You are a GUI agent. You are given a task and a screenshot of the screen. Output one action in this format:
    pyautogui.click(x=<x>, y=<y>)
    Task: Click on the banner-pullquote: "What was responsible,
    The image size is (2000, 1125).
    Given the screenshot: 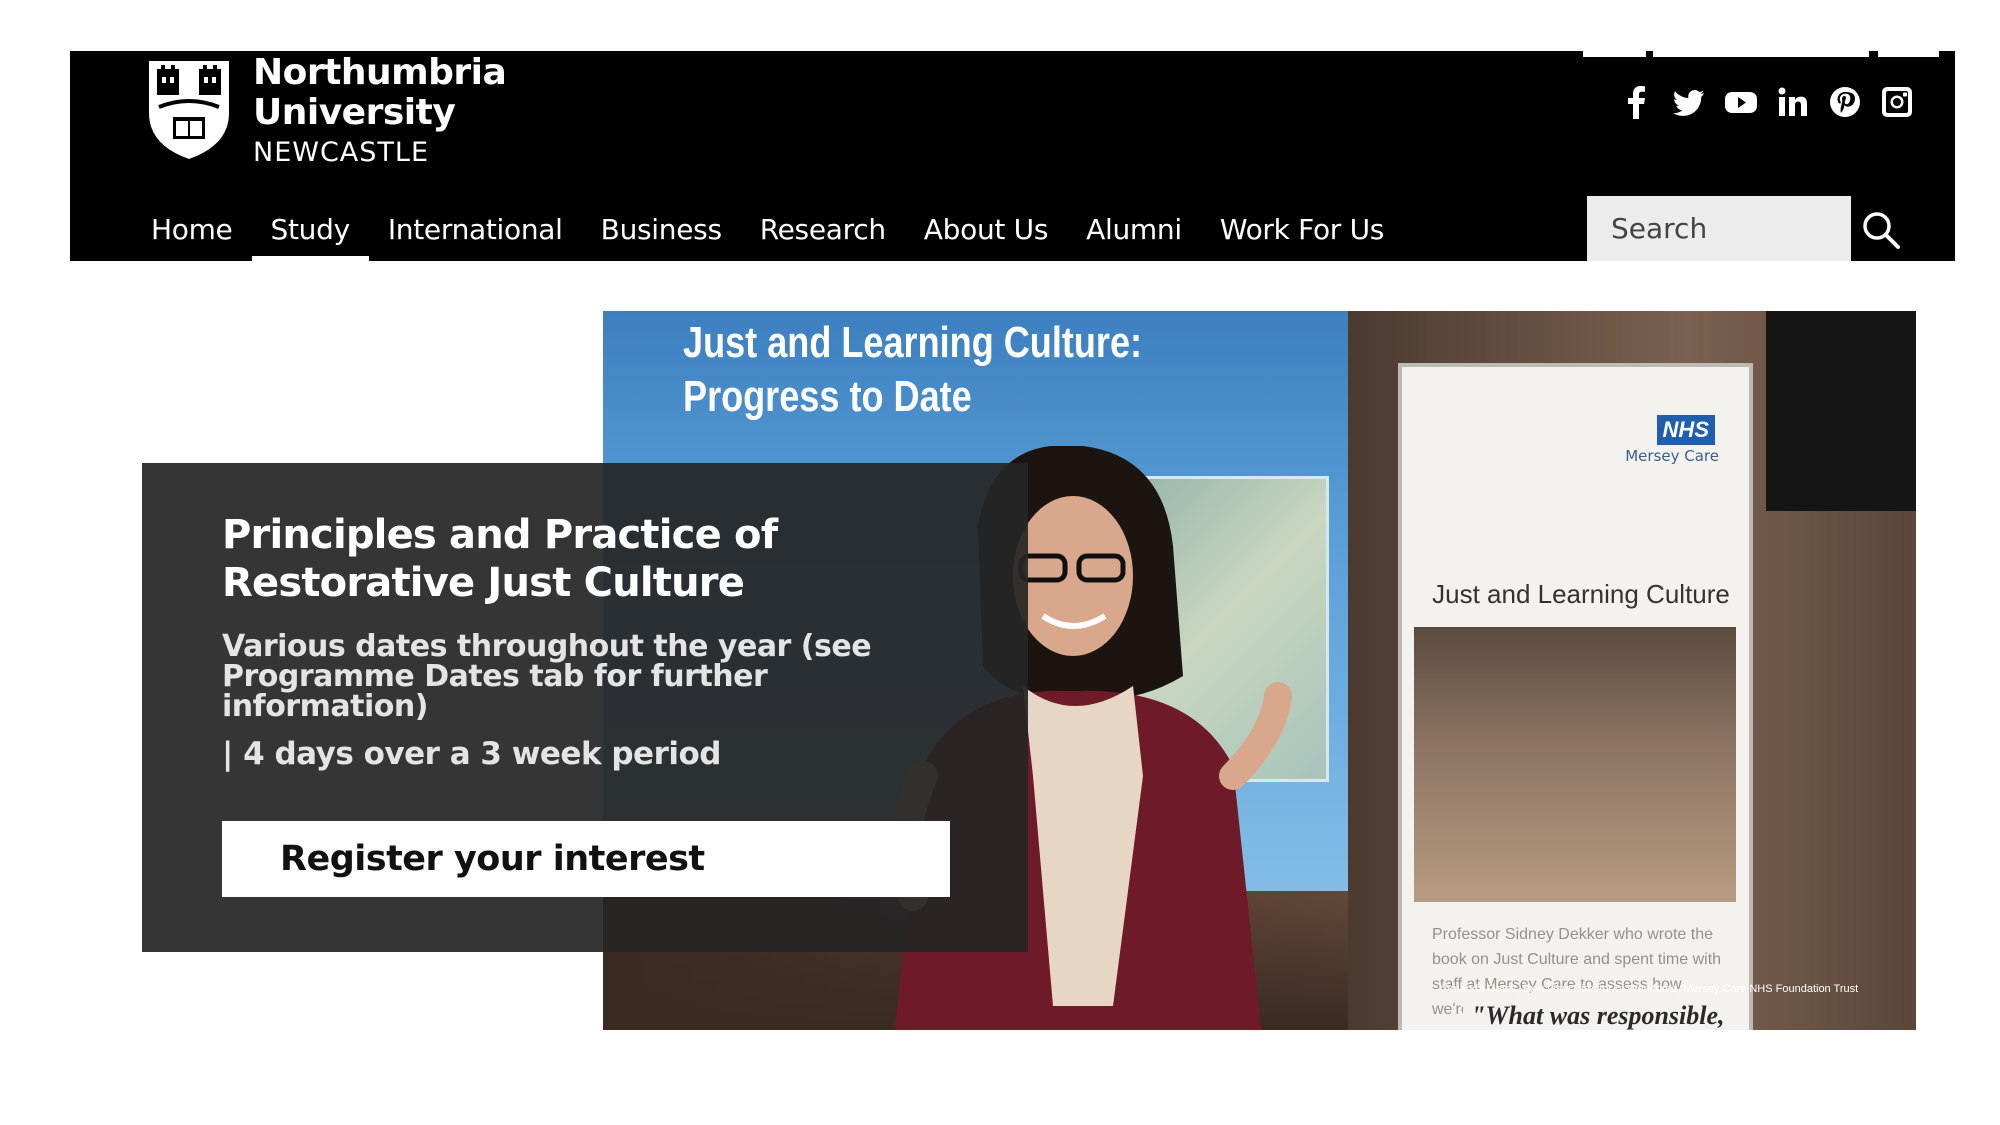 What is the action you would take?
    pyautogui.click(x=1598, y=1015)
    